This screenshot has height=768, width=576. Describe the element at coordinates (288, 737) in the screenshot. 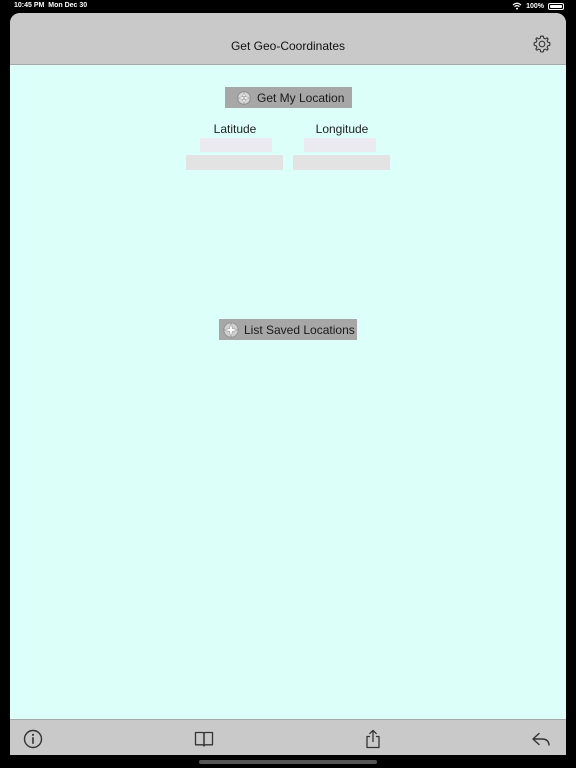

I see `bottom-toolbar` at that location.